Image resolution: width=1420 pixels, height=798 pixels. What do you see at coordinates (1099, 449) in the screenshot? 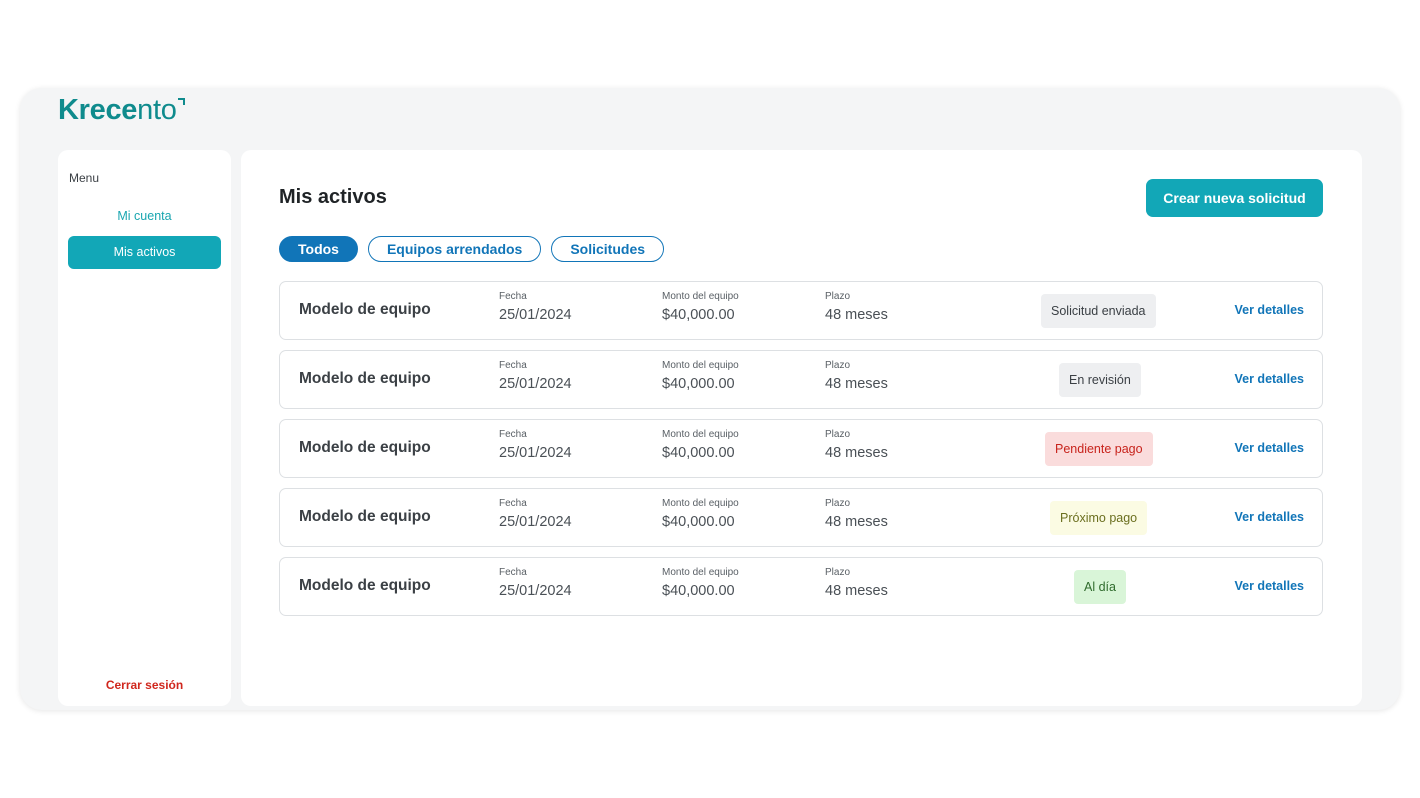
I see `status-badge: Pendiente pago` at bounding box center [1099, 449].